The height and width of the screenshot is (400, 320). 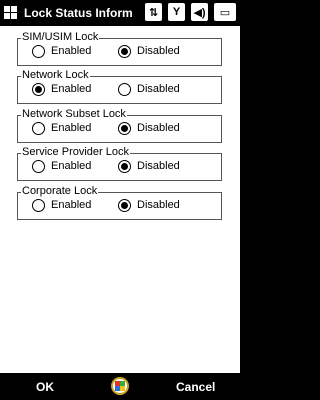 I want to click on group-sim-usim-lock: SIM/USIM Lock Enabled Disabled, so click(x=119, y=48).